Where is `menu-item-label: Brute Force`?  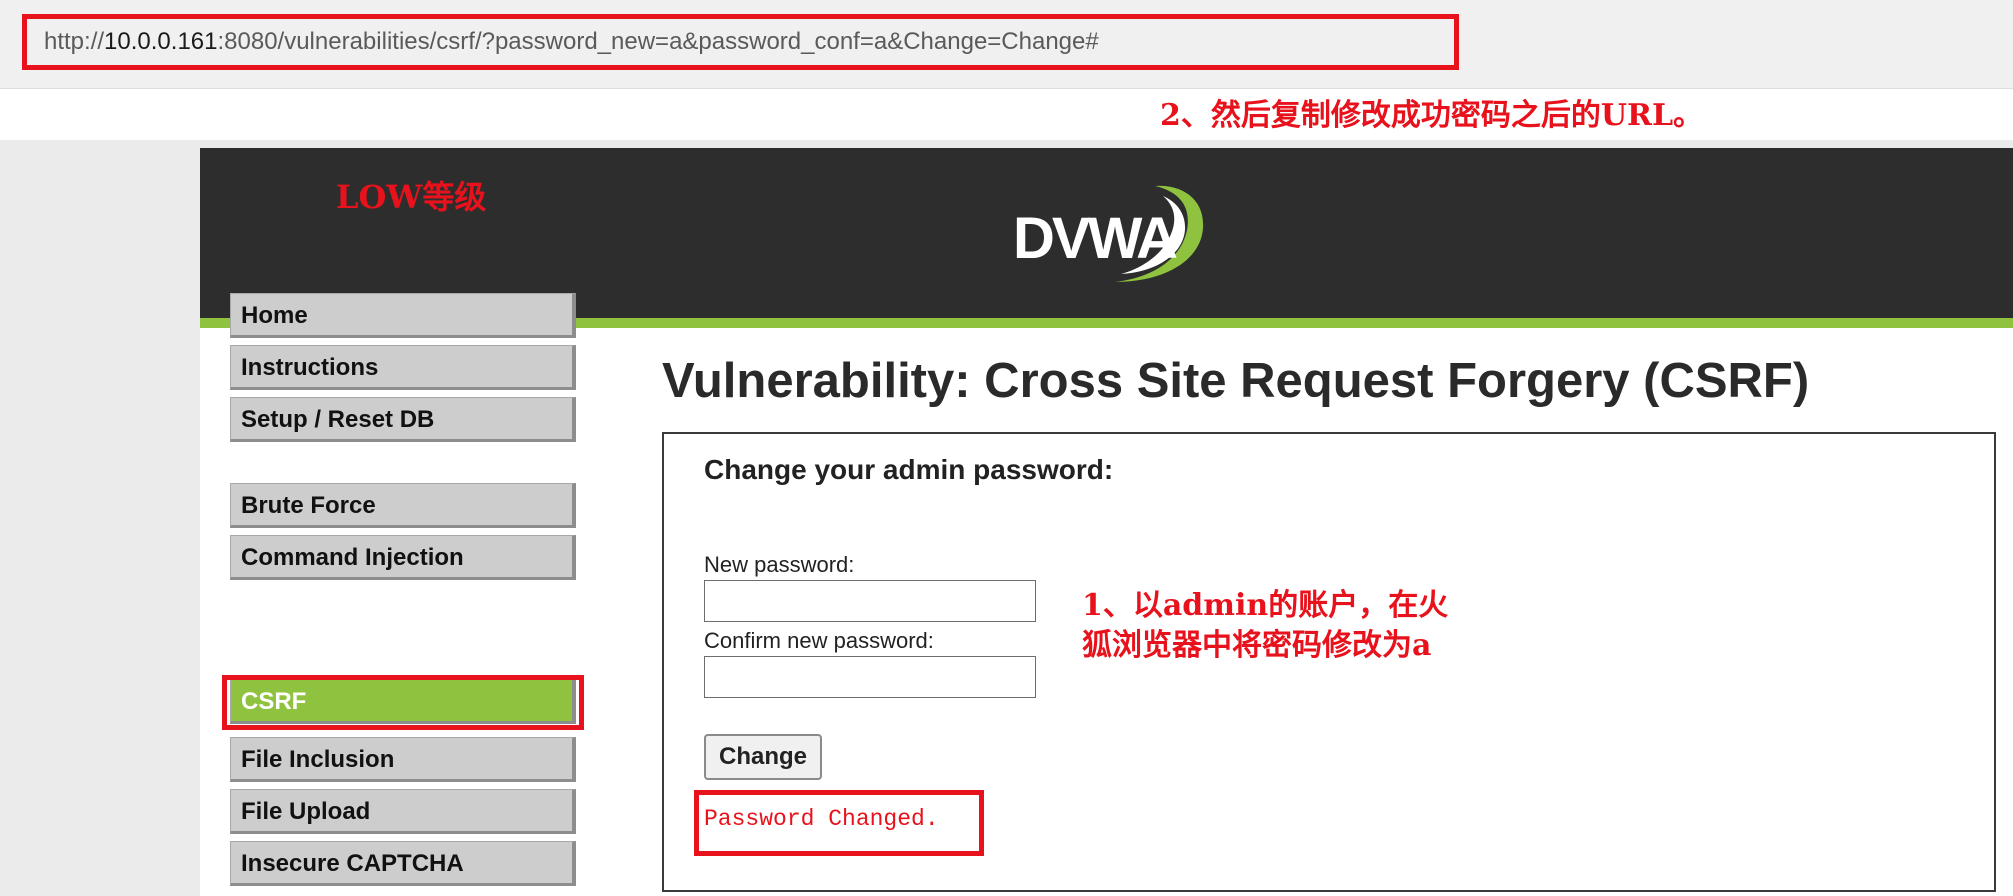 menu-item-label: Brute Force is located at coordinates (308, 505).